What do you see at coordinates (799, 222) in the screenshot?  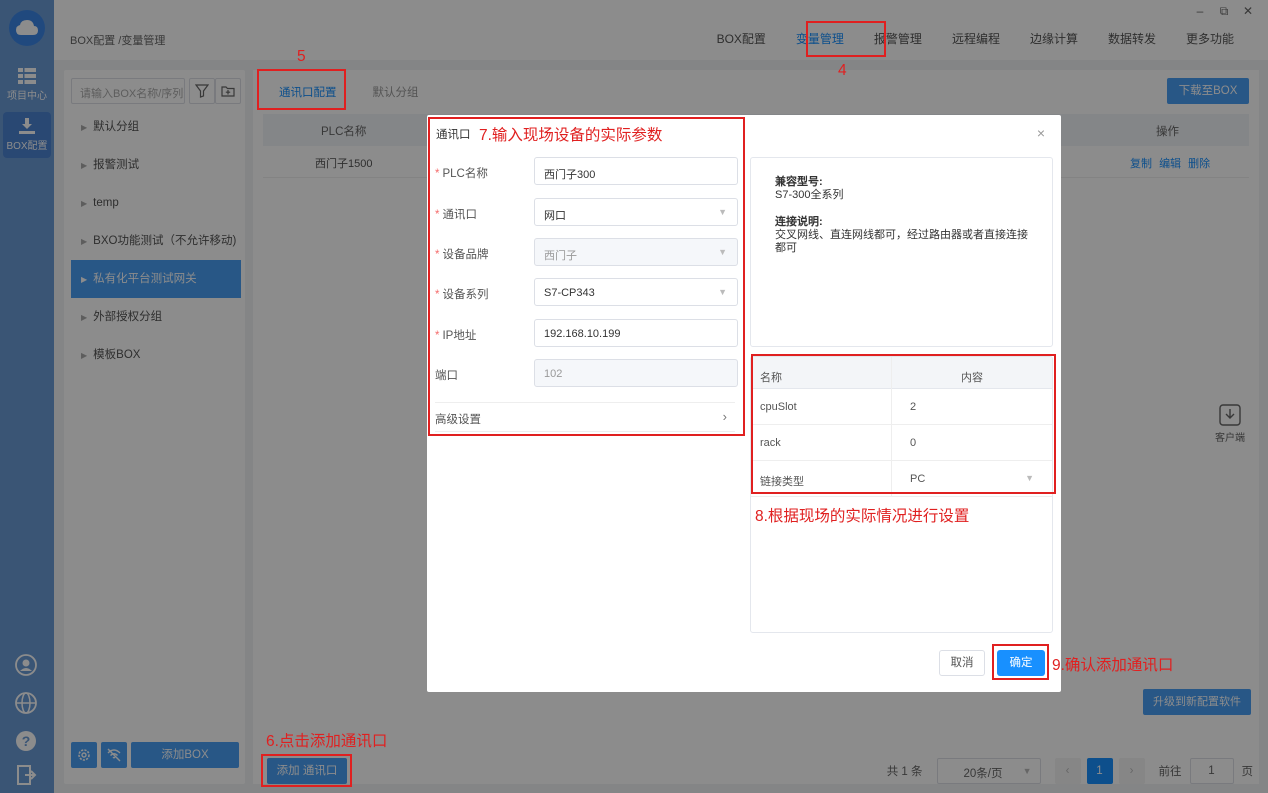 I see `conn-title: 连接说明:` at bounding box center [799, 222].